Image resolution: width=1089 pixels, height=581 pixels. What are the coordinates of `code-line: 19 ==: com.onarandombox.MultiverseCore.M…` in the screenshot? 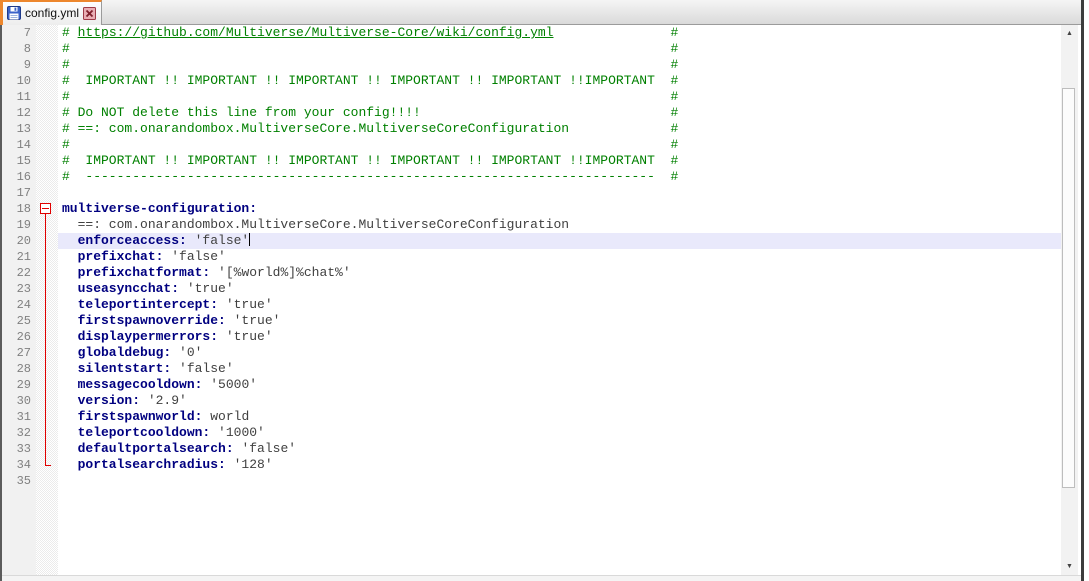 It's located at (531, 225).